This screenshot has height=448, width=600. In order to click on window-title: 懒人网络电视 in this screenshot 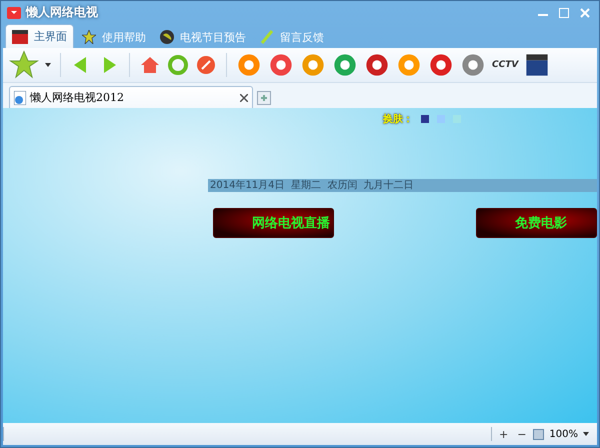, I will do `click(62, 12)`.